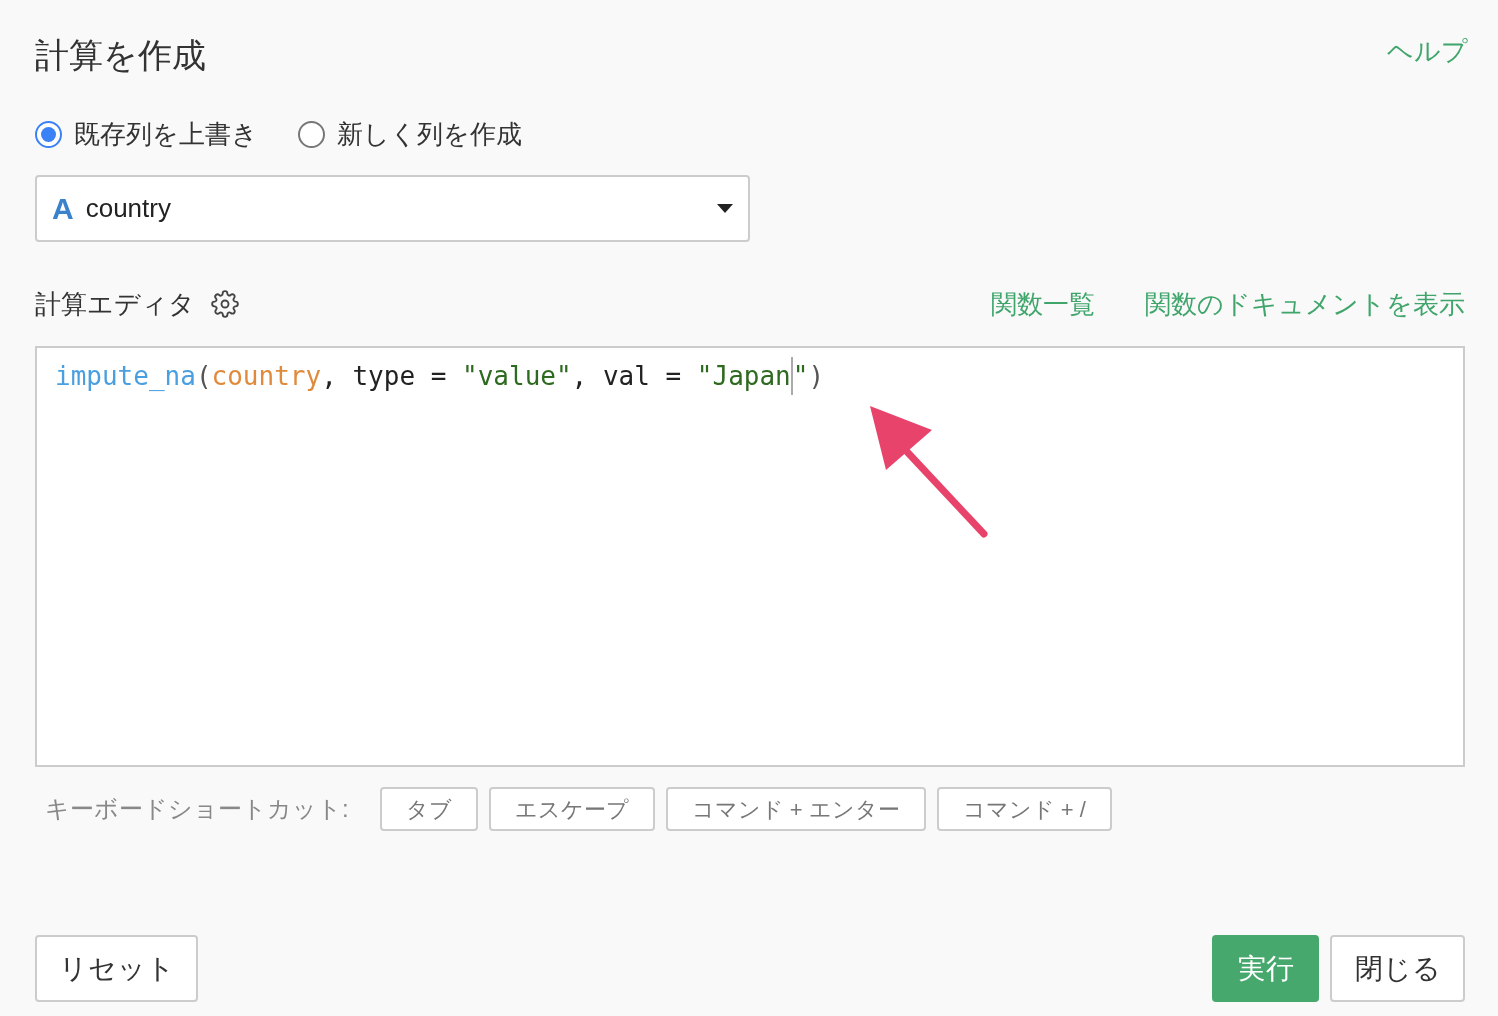 The height and width of the screenshot is (1016, 1498). What do you see at coordinates (146, 134) in the screenshot?
I see `radio-option: 既存列を上書き` at bounding box center [146, 134].